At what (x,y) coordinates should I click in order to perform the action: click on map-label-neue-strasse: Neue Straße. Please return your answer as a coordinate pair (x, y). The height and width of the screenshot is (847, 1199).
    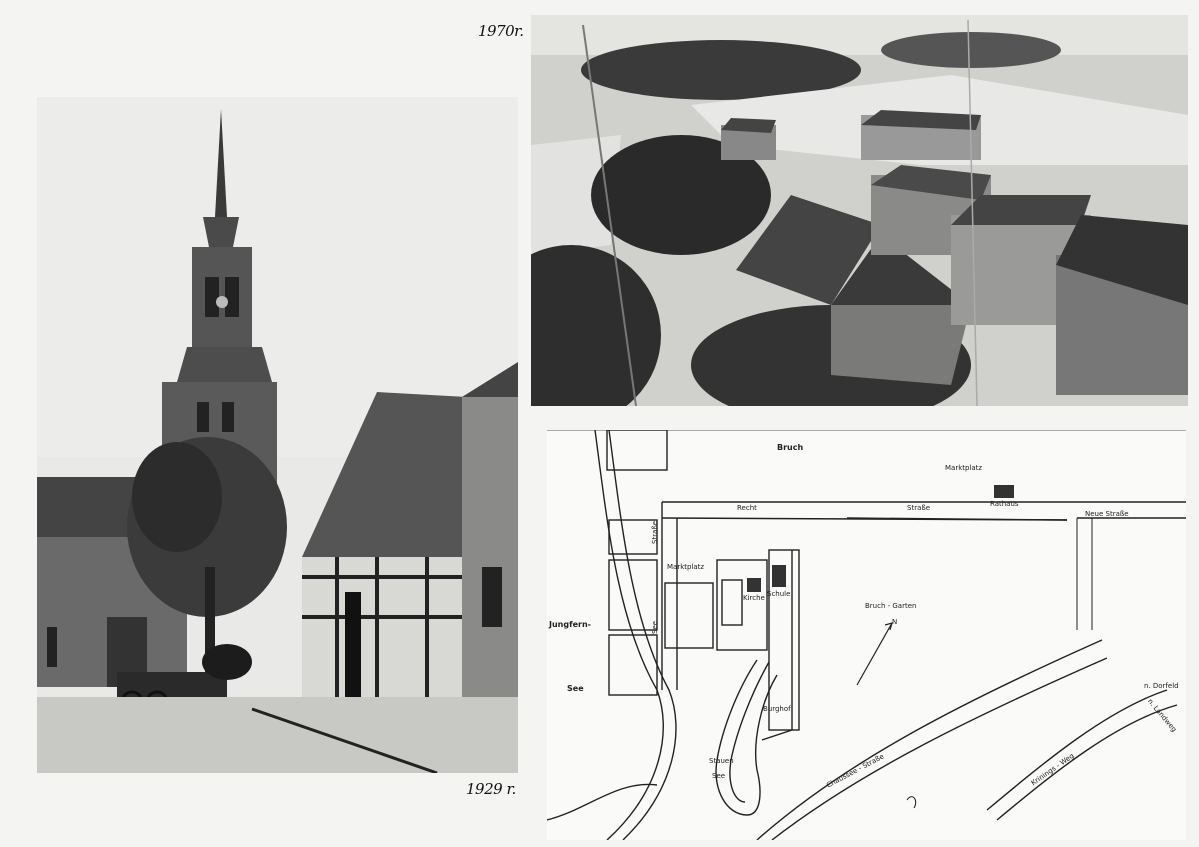
    Looking at the image, I should click on (1107, 514).